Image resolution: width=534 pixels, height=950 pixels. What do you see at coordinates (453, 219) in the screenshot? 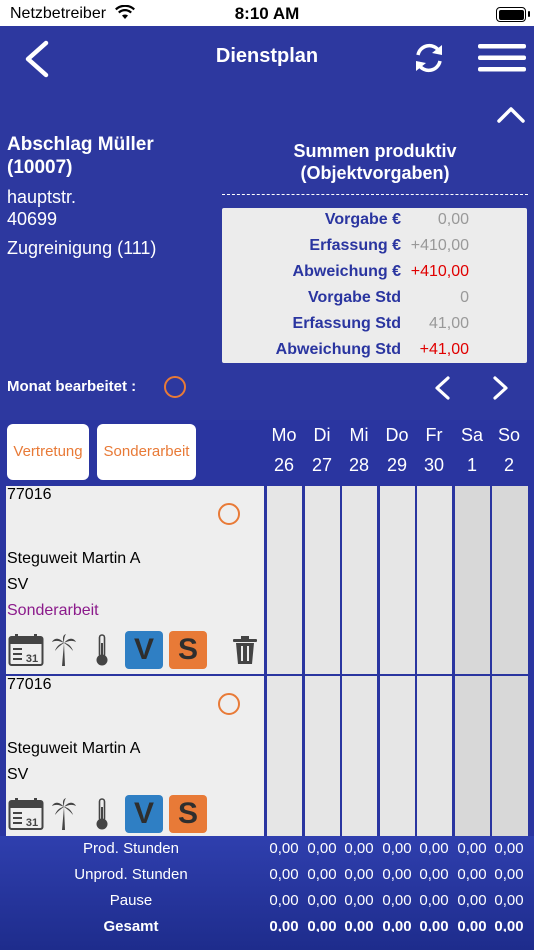
I see `summary-value: 0,00` at bounding box center [453, 219].